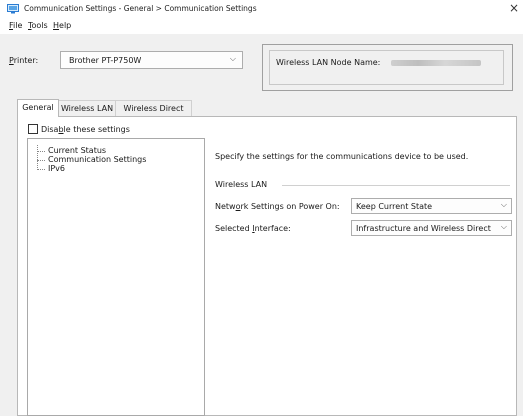 This screenshot has height=416, width=523. Describe the element at coordinates (24, 60) in the screenshot. I see `printer-label: Printer:` at that location.